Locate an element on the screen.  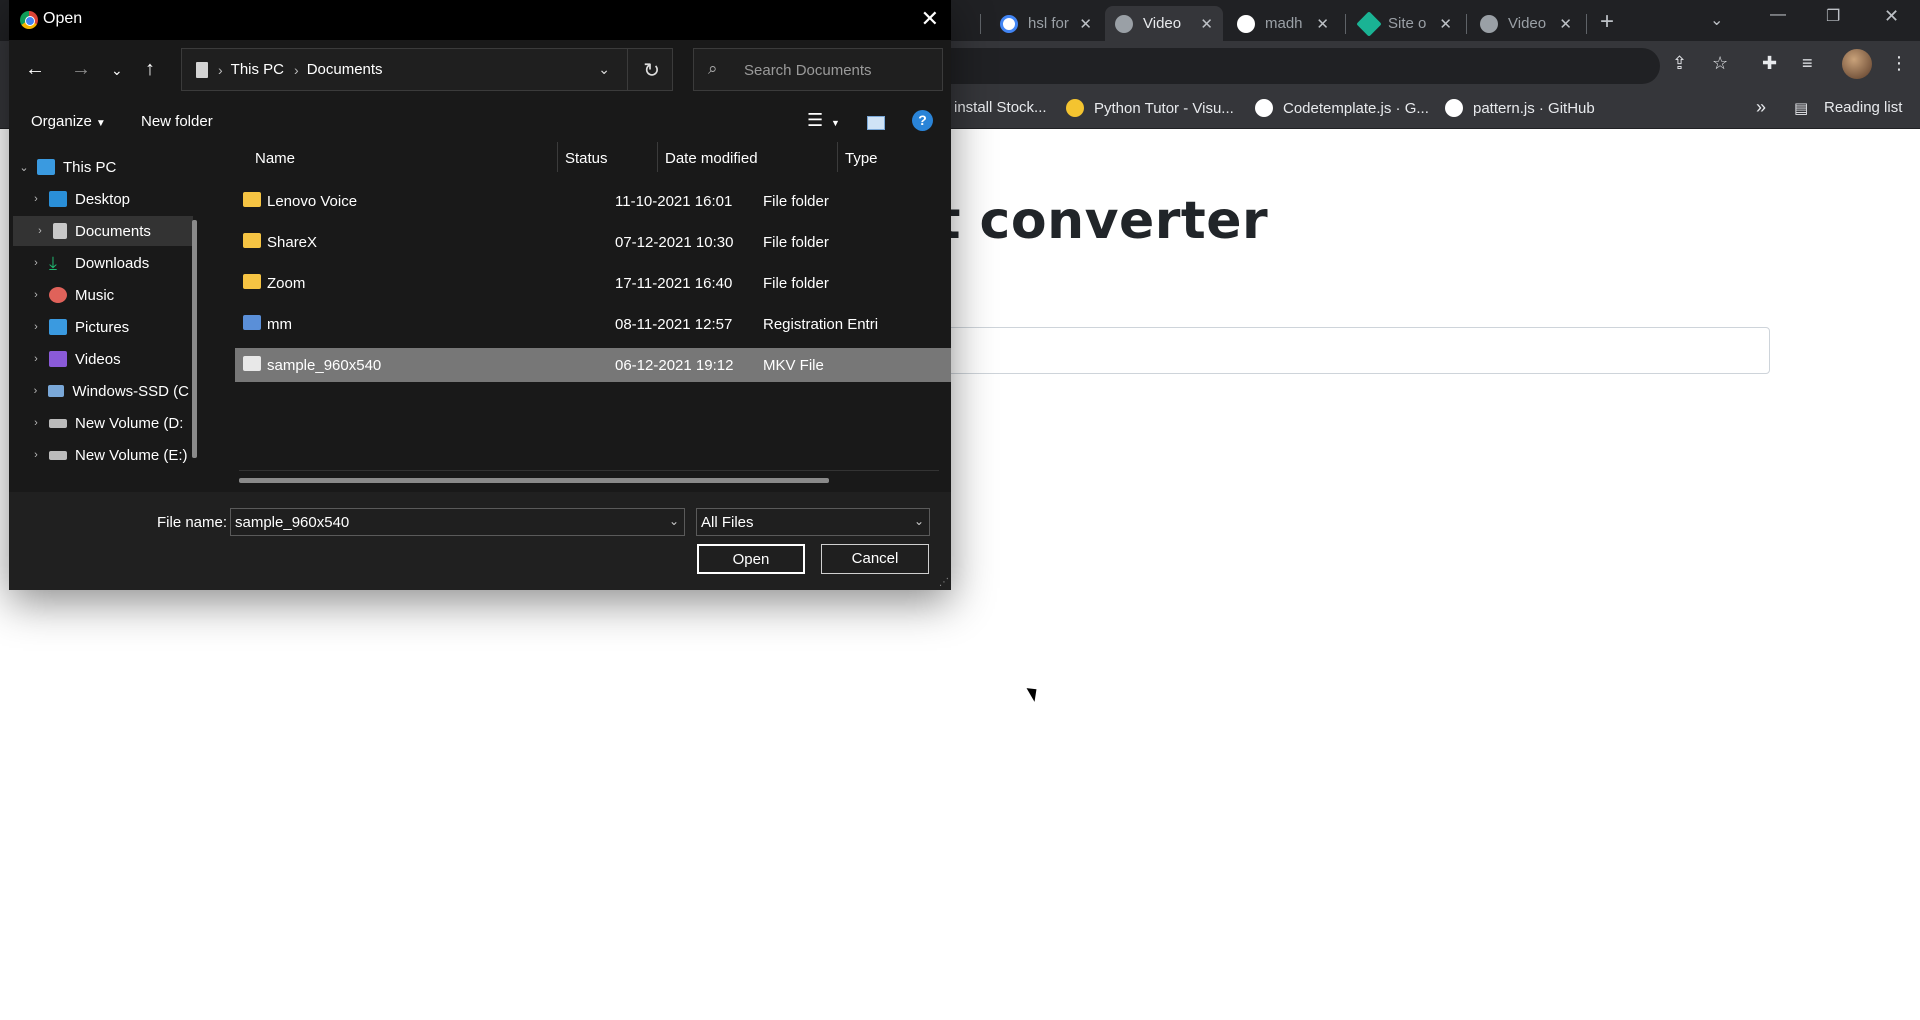
minimize-button: — is located at coordinates (1778, 15).